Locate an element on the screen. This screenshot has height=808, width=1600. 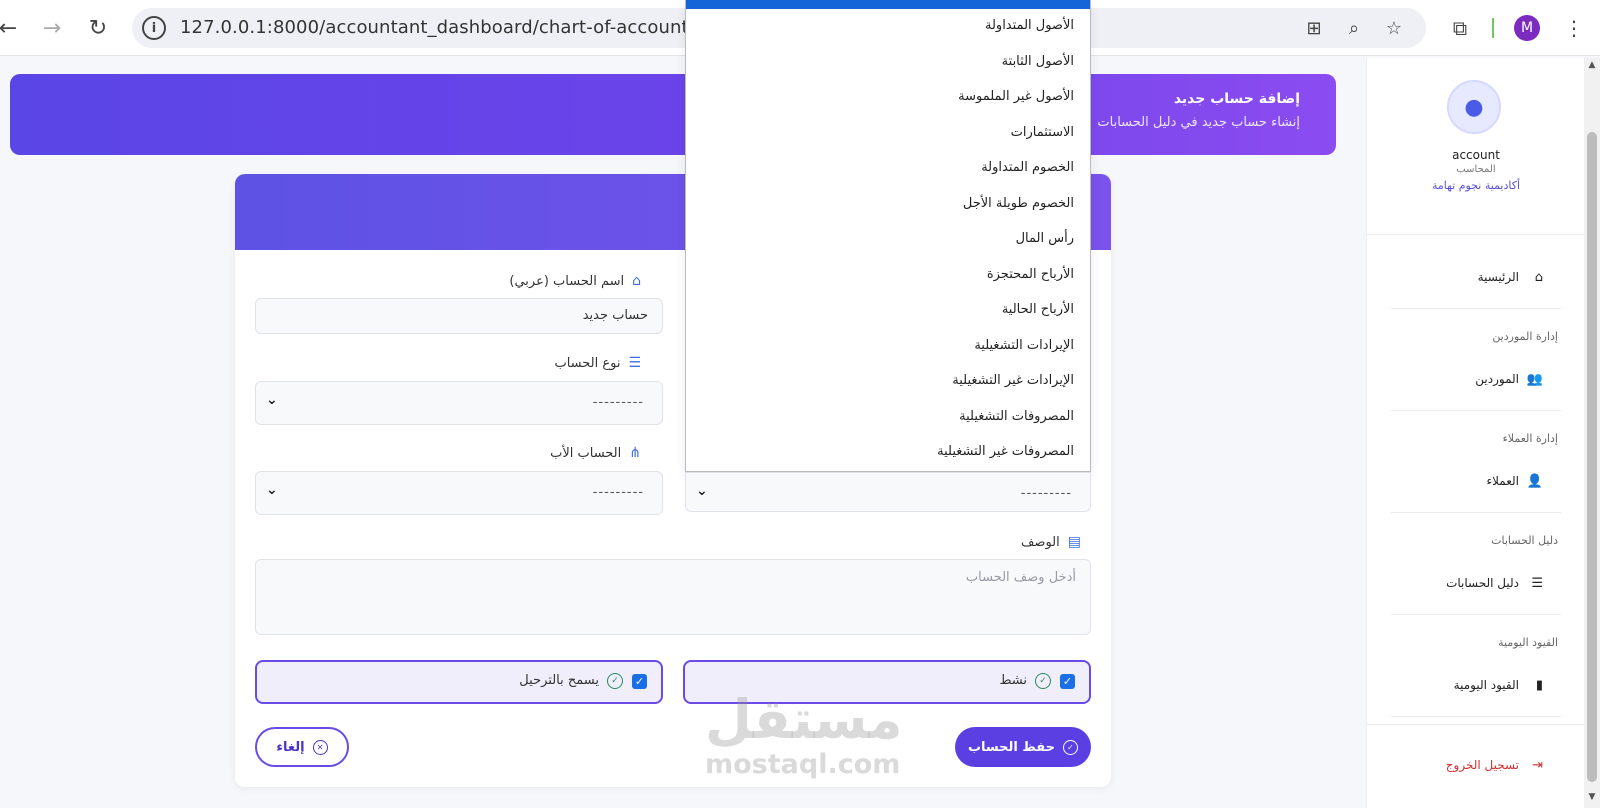
logout-icon: ⇥ is located at coordinates (1537, 765).